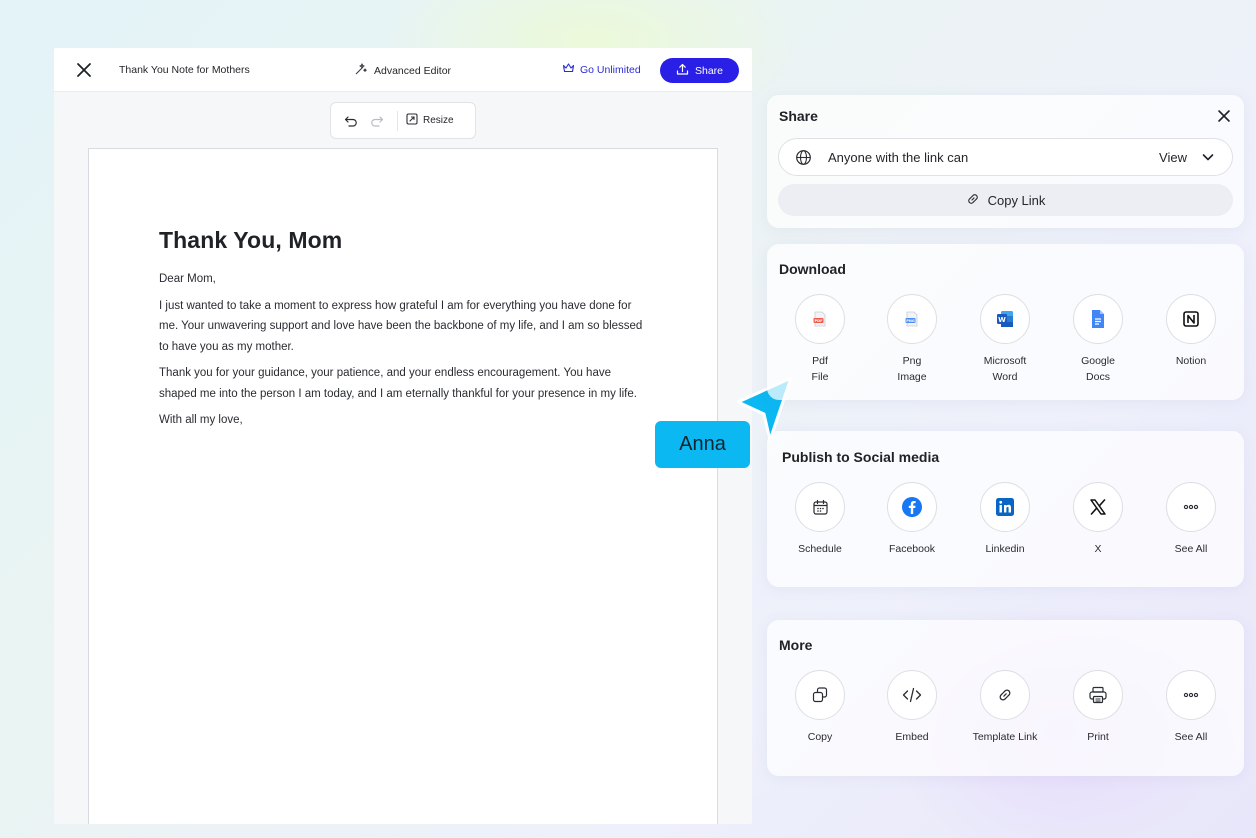 The width and height of the screenshot is (1256, 838). I want to click on calendar-icon, so click(820, 507).